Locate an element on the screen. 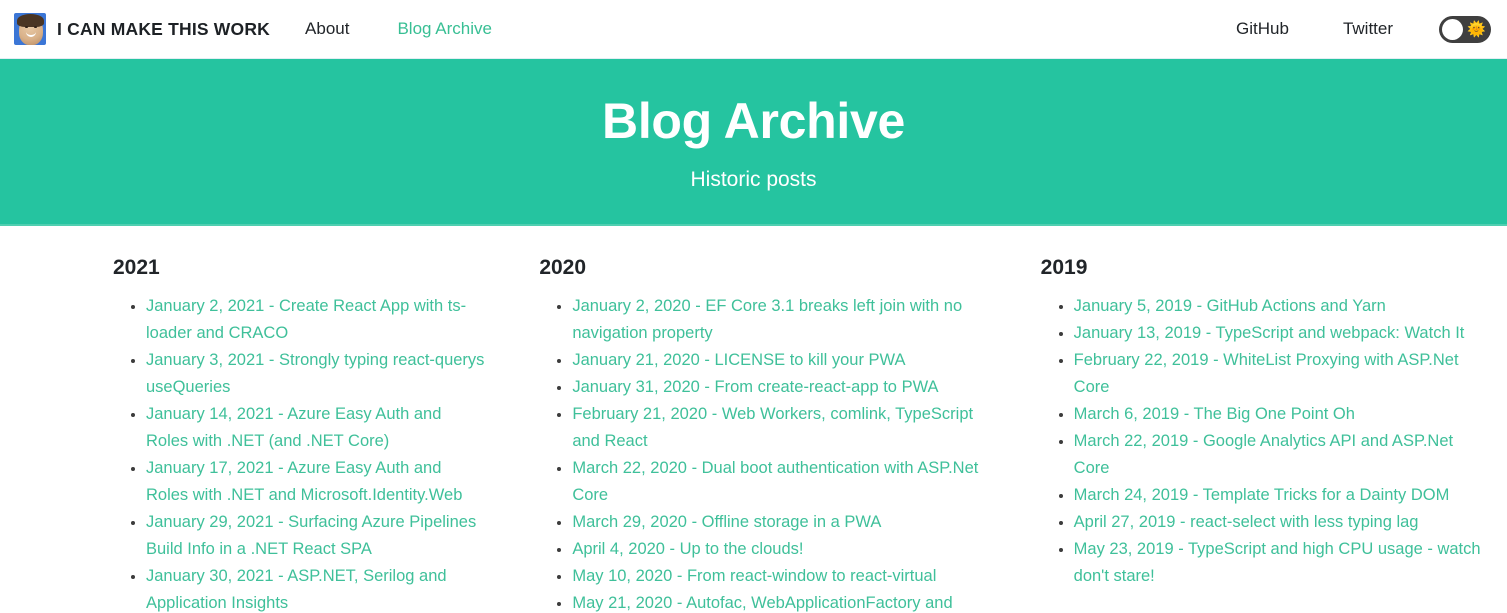 The height and width of the screenshot is (613, 1507). list-item: April 4, 2020 - Up to the clouds! is located at coordinates (780, 549).